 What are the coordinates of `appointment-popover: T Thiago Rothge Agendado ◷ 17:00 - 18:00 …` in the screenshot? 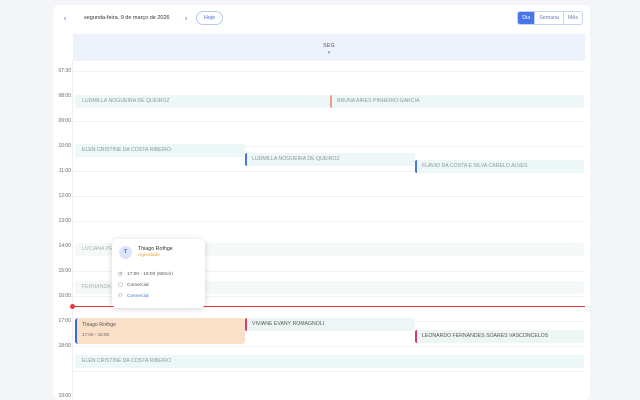 It's located at (158, 273).